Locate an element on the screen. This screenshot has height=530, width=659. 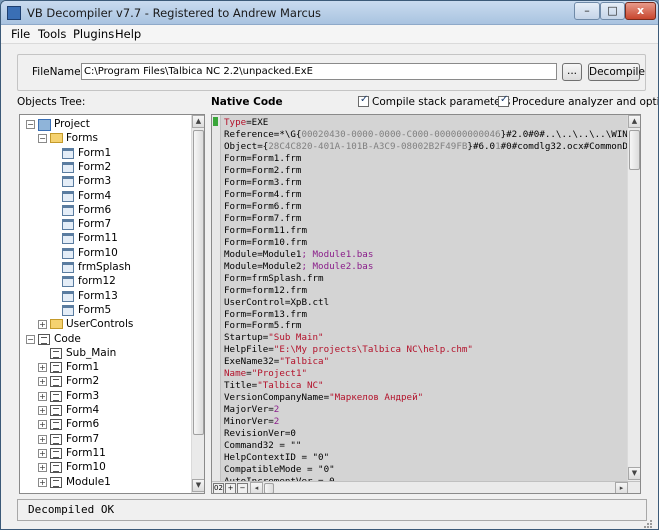
code-scroll-left-icon: ◂ is located at coordinates (256, 487).